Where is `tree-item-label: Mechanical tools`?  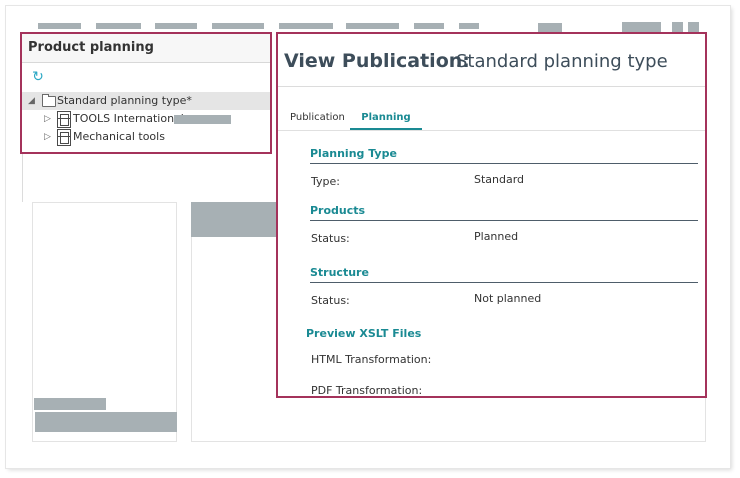 tree-item-label: Mechanical tools is located at coordinates (119, 136).